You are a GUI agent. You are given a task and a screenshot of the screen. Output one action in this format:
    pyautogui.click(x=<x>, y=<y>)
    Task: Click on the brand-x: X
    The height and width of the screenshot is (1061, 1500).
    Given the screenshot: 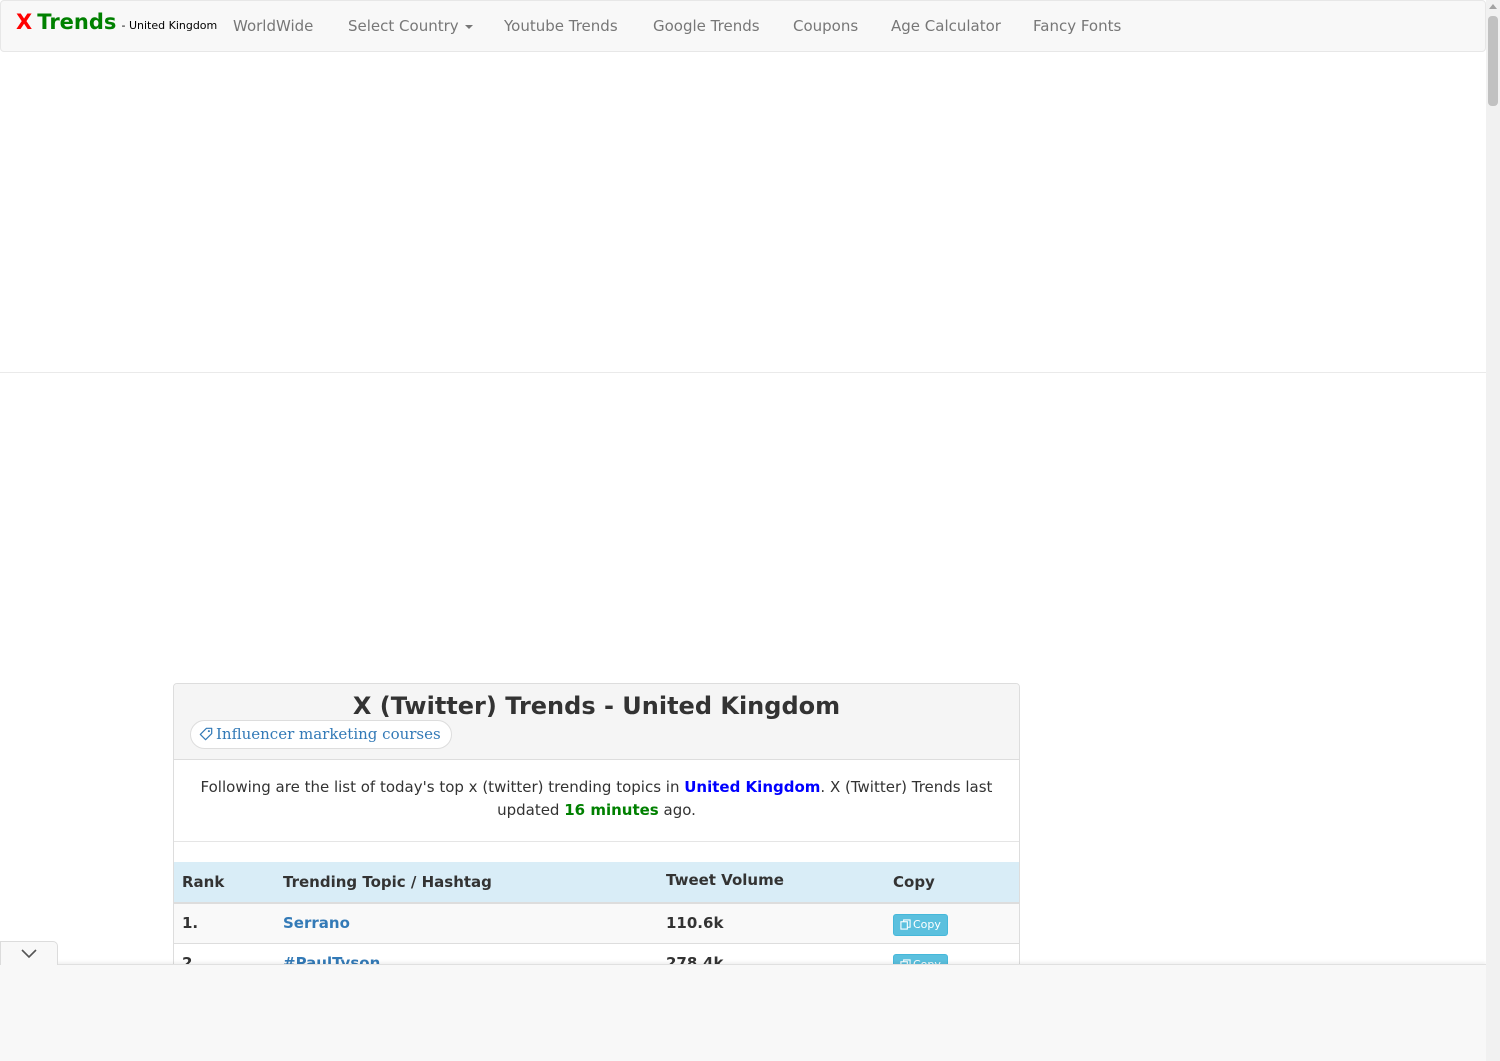 What is the action you would take?
    pyautogui.click(x=24, y=22)
    